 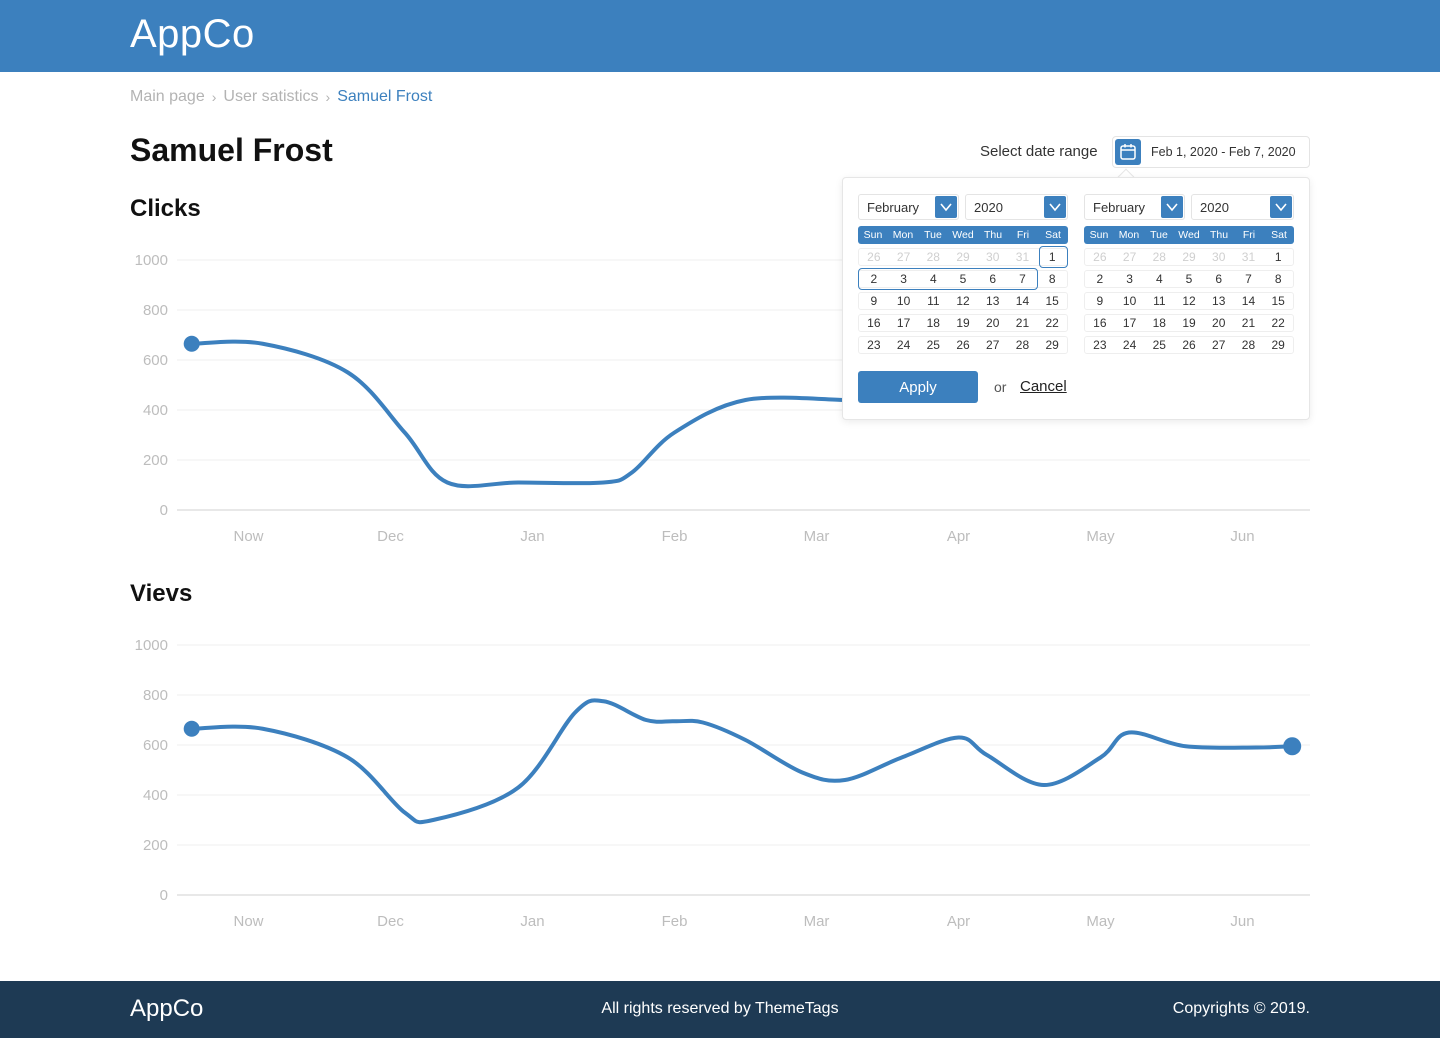 What do you see at coordinates (1128, 152) in the screenshot?
I see `calendar-icon` at bounding box center [1128, 152].